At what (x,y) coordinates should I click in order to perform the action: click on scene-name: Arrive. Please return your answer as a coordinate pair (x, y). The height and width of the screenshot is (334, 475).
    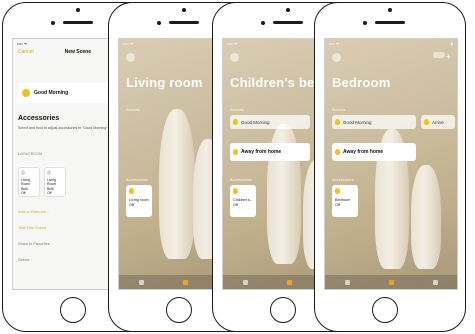
    Looking at the image, I should click on (438, 122).